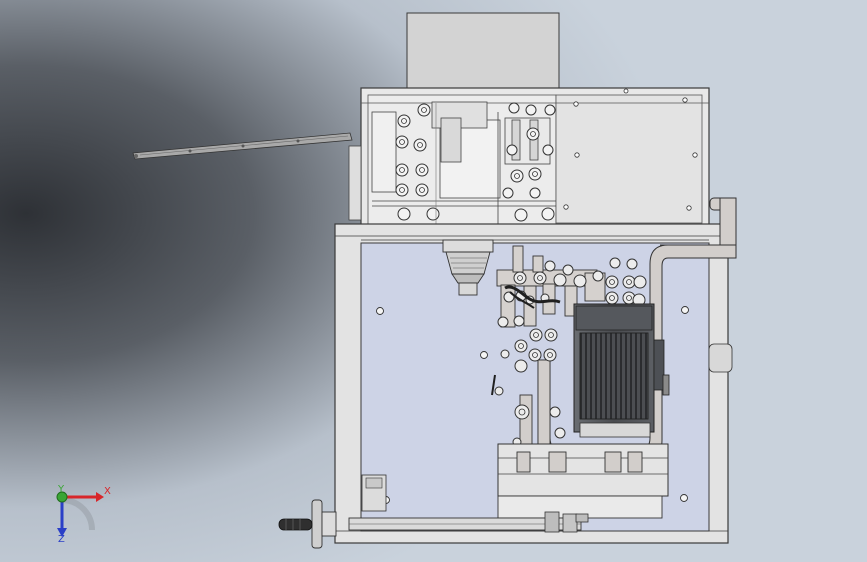  What do you see at coordinates (483, 52) in the screenshot?
I see `top-chimney` at bounding box center [483, 52].